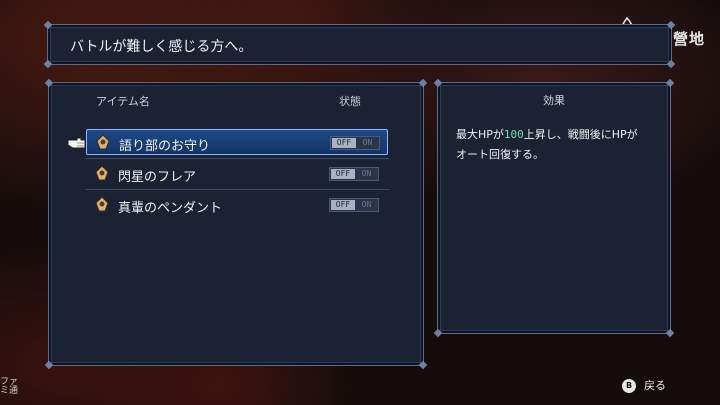 The height and width of the screenshot is (405, 720). What do you see at coordinates (655, 385) in the screenshot?
I see `back-label: 戻る` at bounding box center [655, 385].